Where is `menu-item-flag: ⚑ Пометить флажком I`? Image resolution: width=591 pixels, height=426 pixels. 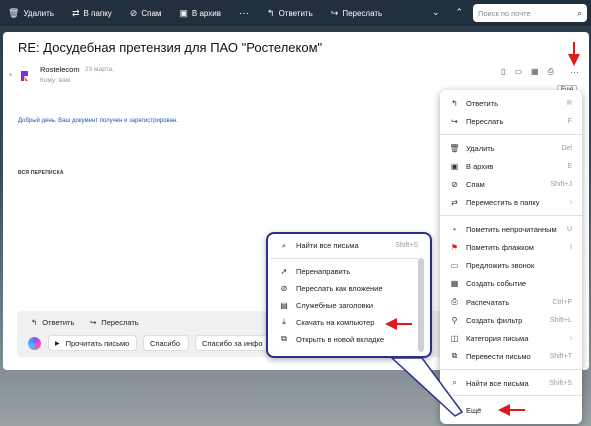 menu-item-flag: ⚑ Пометить флажком I is located at coordinates (511, 247).